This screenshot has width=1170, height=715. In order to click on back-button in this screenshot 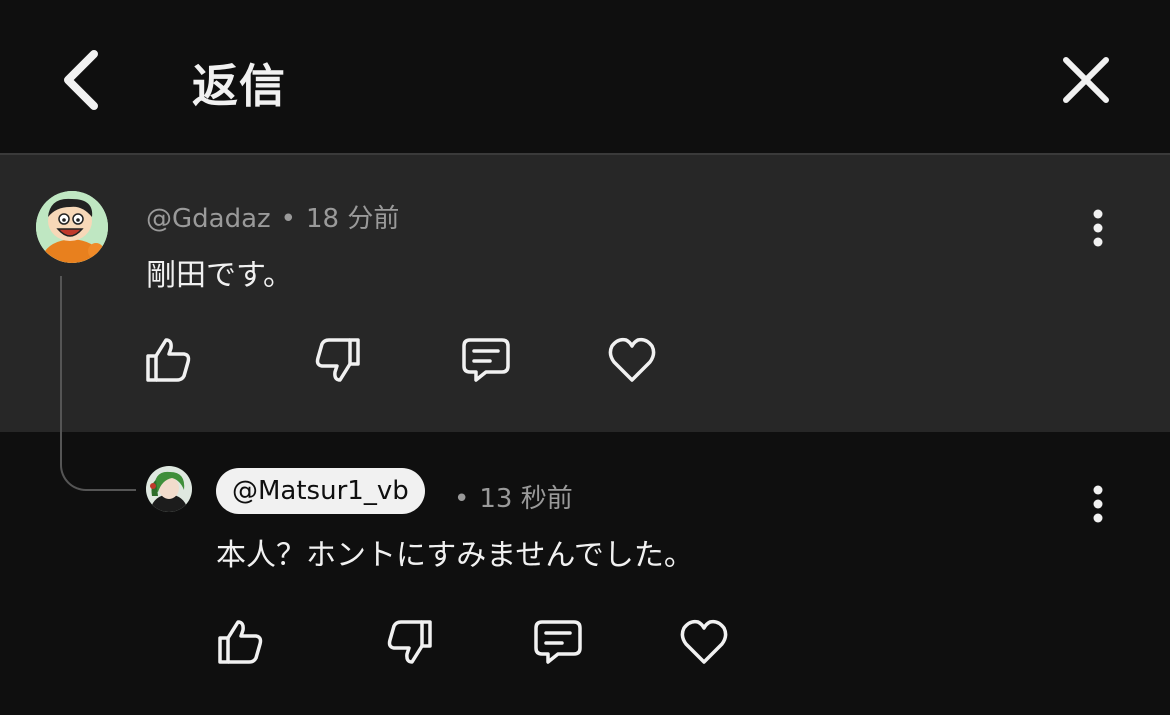, I will do `click(82, 80)`.